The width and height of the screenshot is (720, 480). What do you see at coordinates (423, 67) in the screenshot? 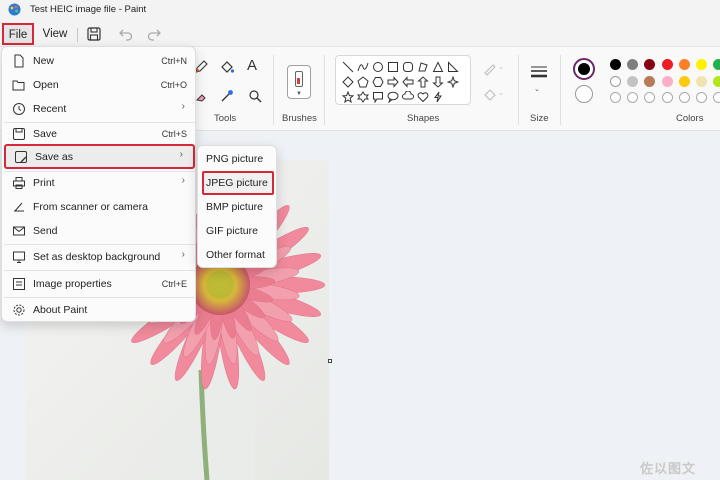
I see `polygon-shape-icon` at bounding box center [423, 67].